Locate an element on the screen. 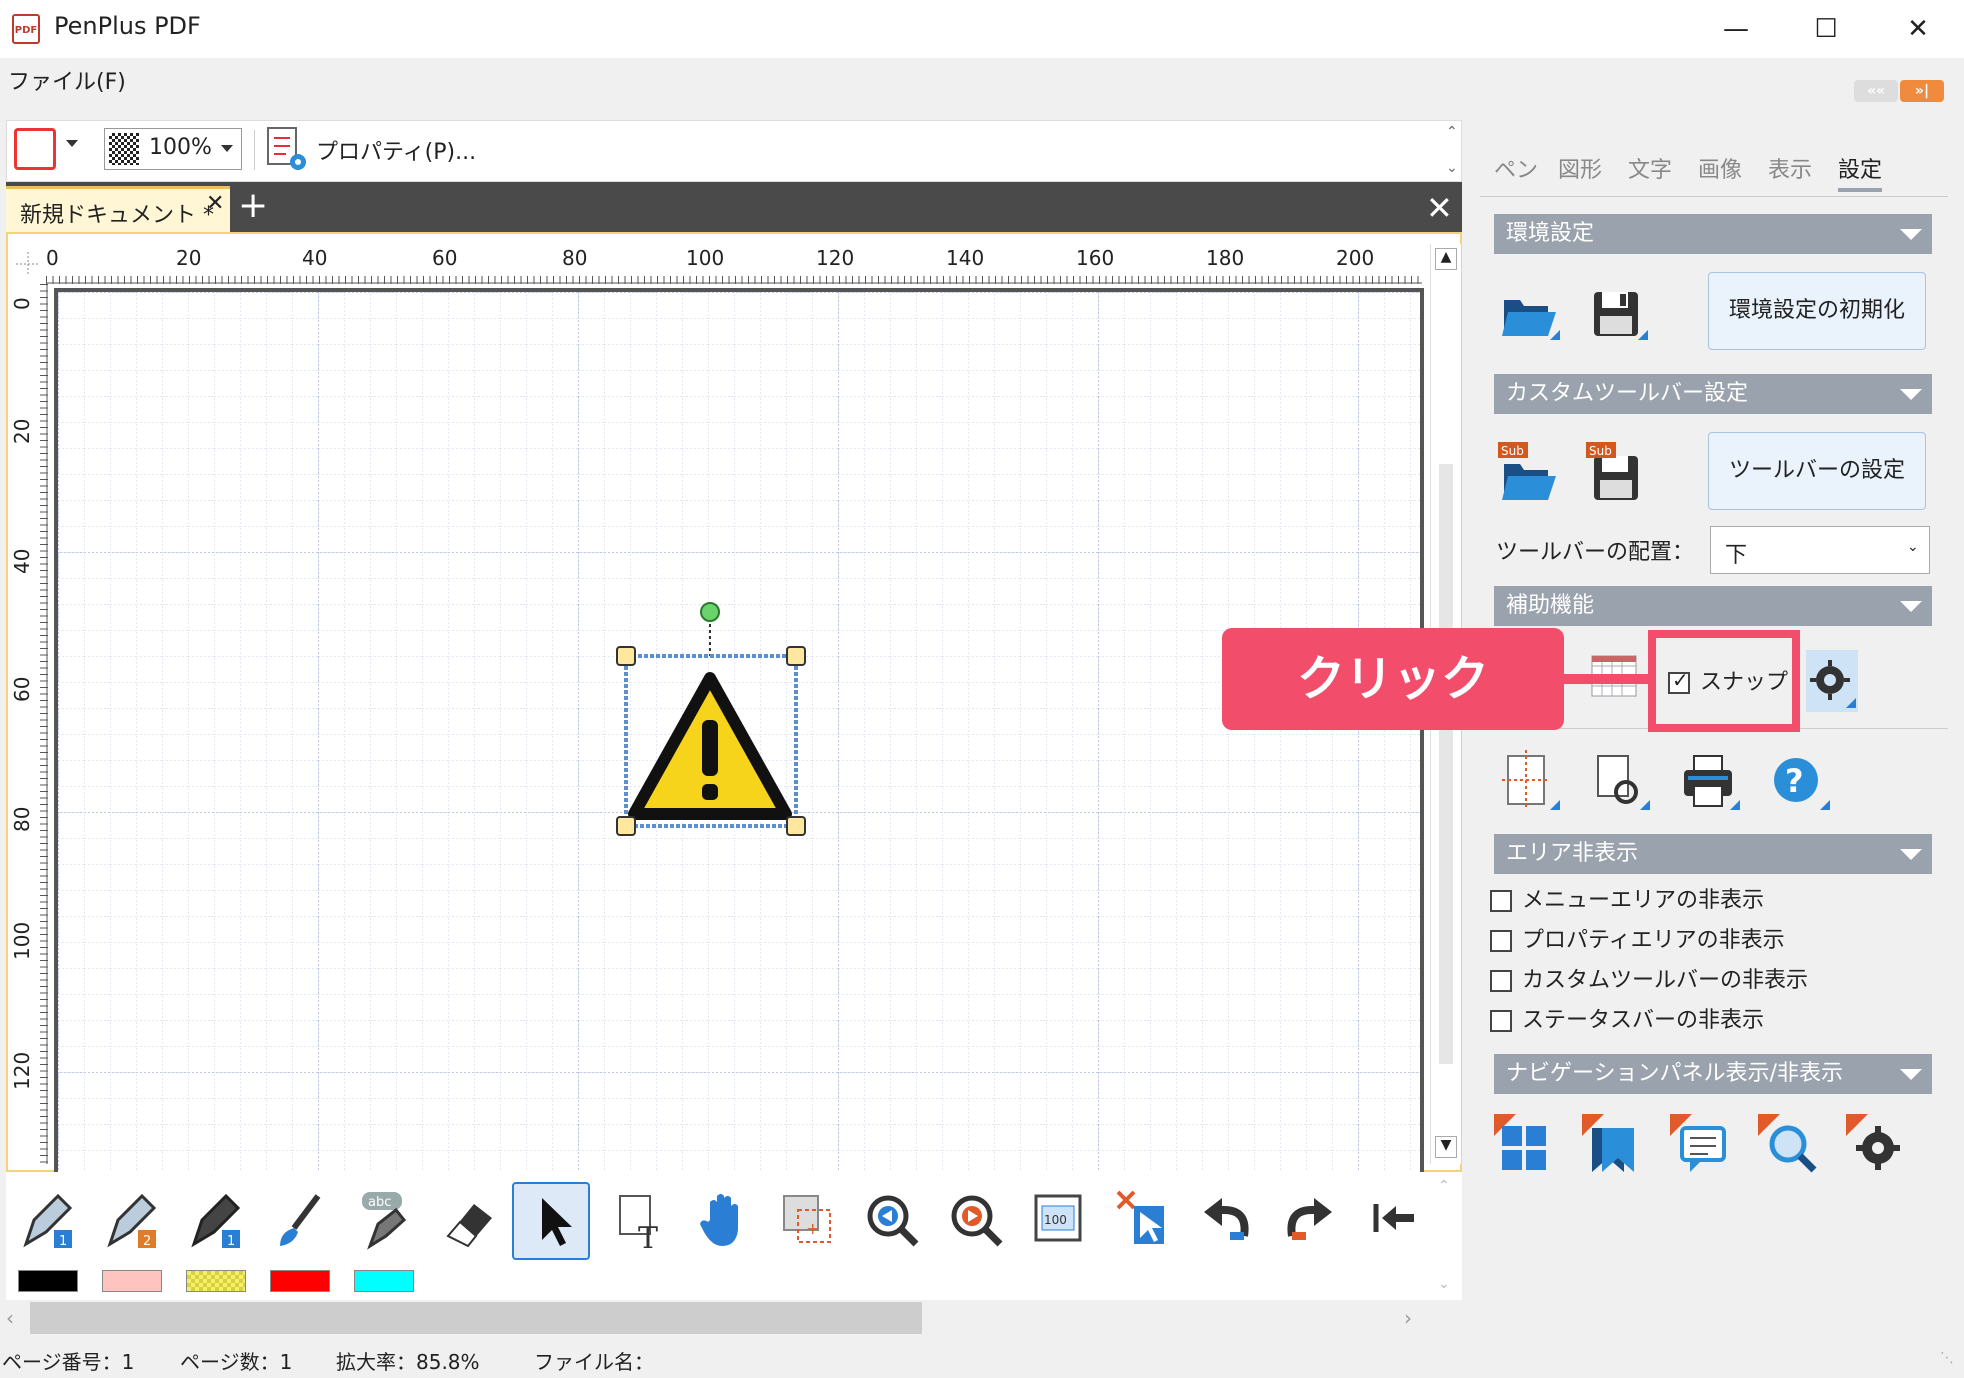  pen-1-icon: 1 is located at coordinates (49, 1221).